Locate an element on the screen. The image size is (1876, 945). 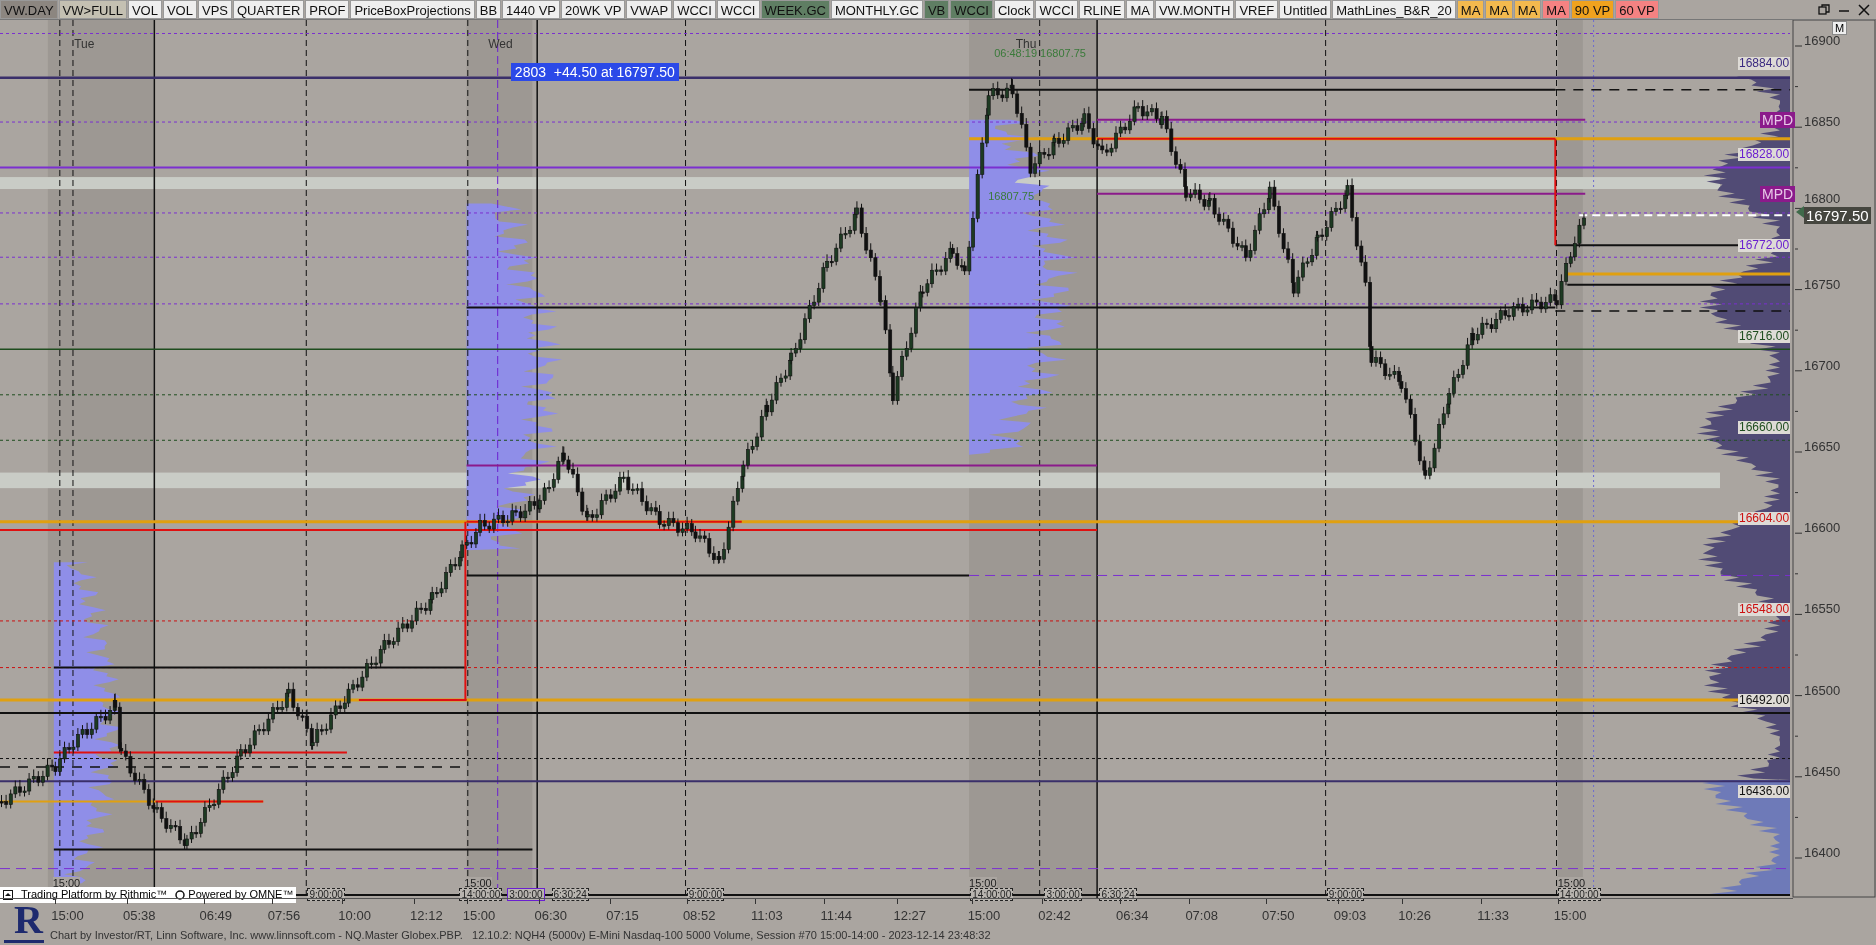
time-axis-label: 10:26 is located at coordinates (1414, 916).